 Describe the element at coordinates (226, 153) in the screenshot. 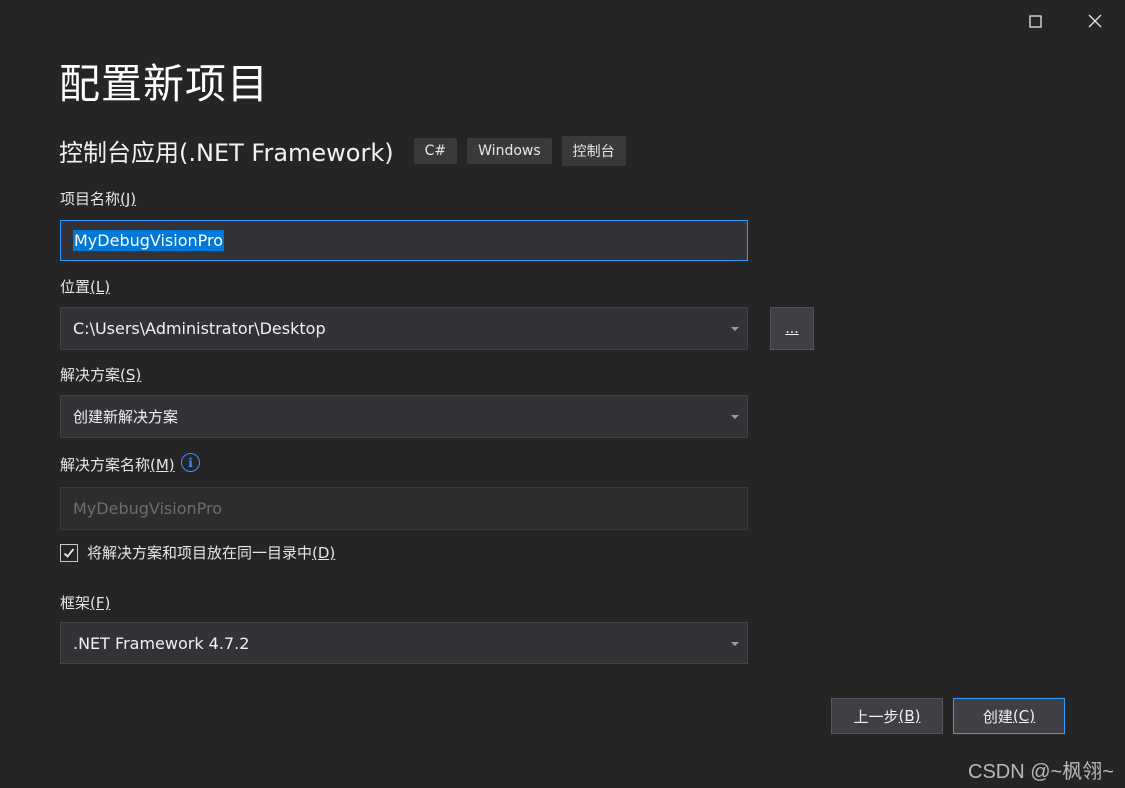

I see `template-name: 控制台应用(.NET Framework)` at that location.